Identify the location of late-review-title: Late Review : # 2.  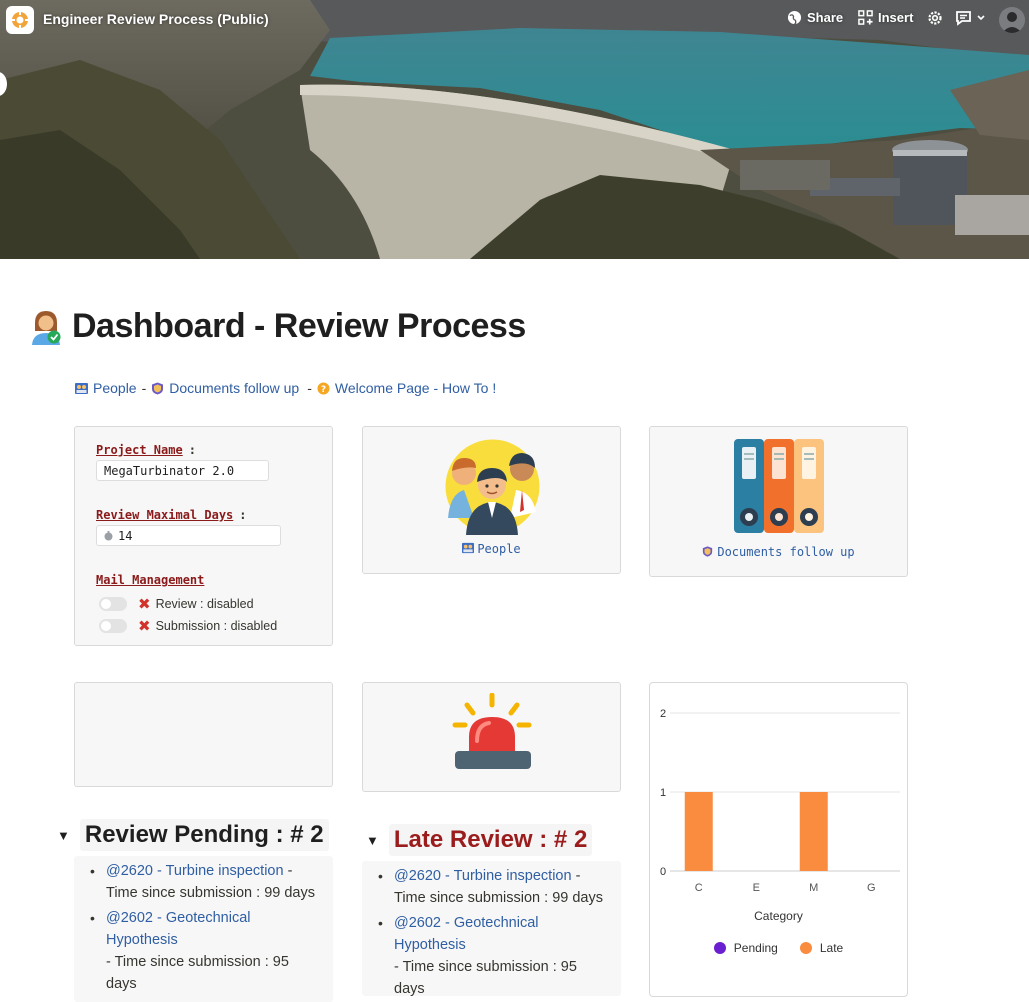
(490, 840).